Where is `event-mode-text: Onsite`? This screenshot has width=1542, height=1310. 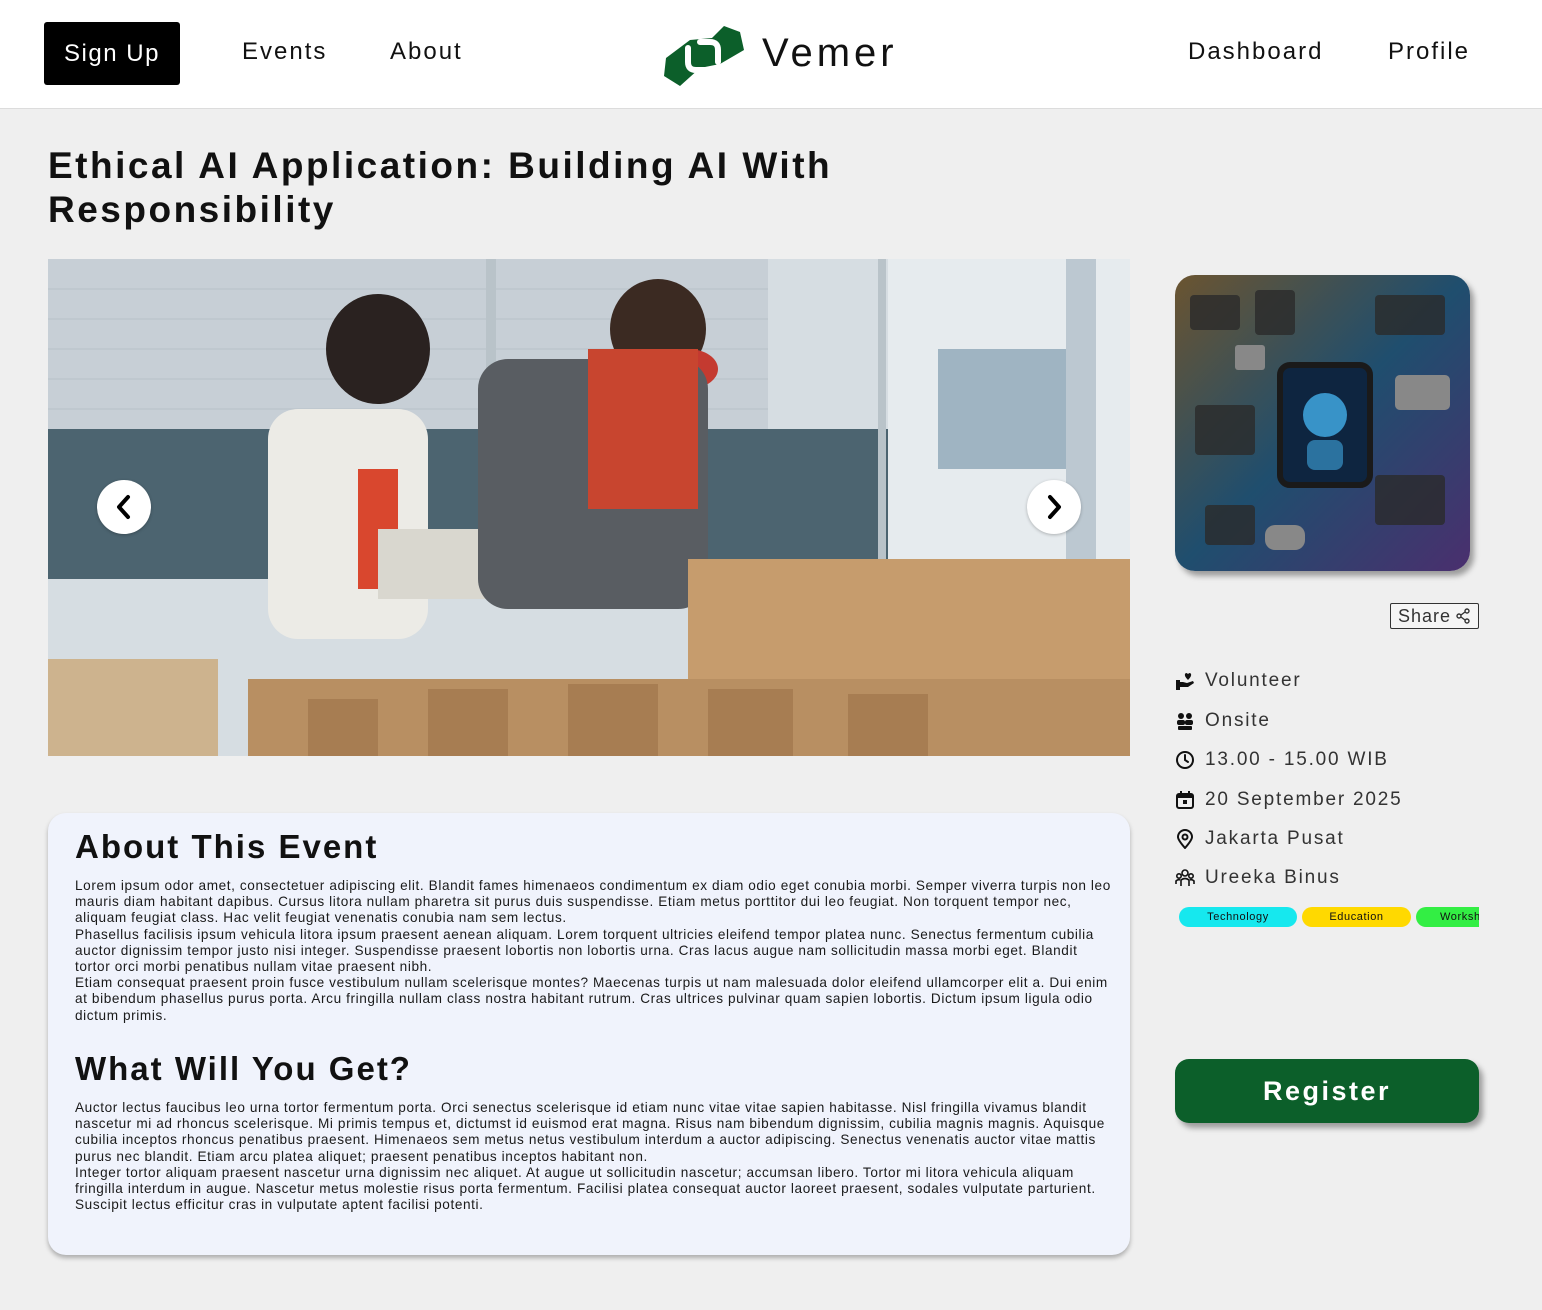
event-mode-text: Onsite is located at coordinates (1238, 720).